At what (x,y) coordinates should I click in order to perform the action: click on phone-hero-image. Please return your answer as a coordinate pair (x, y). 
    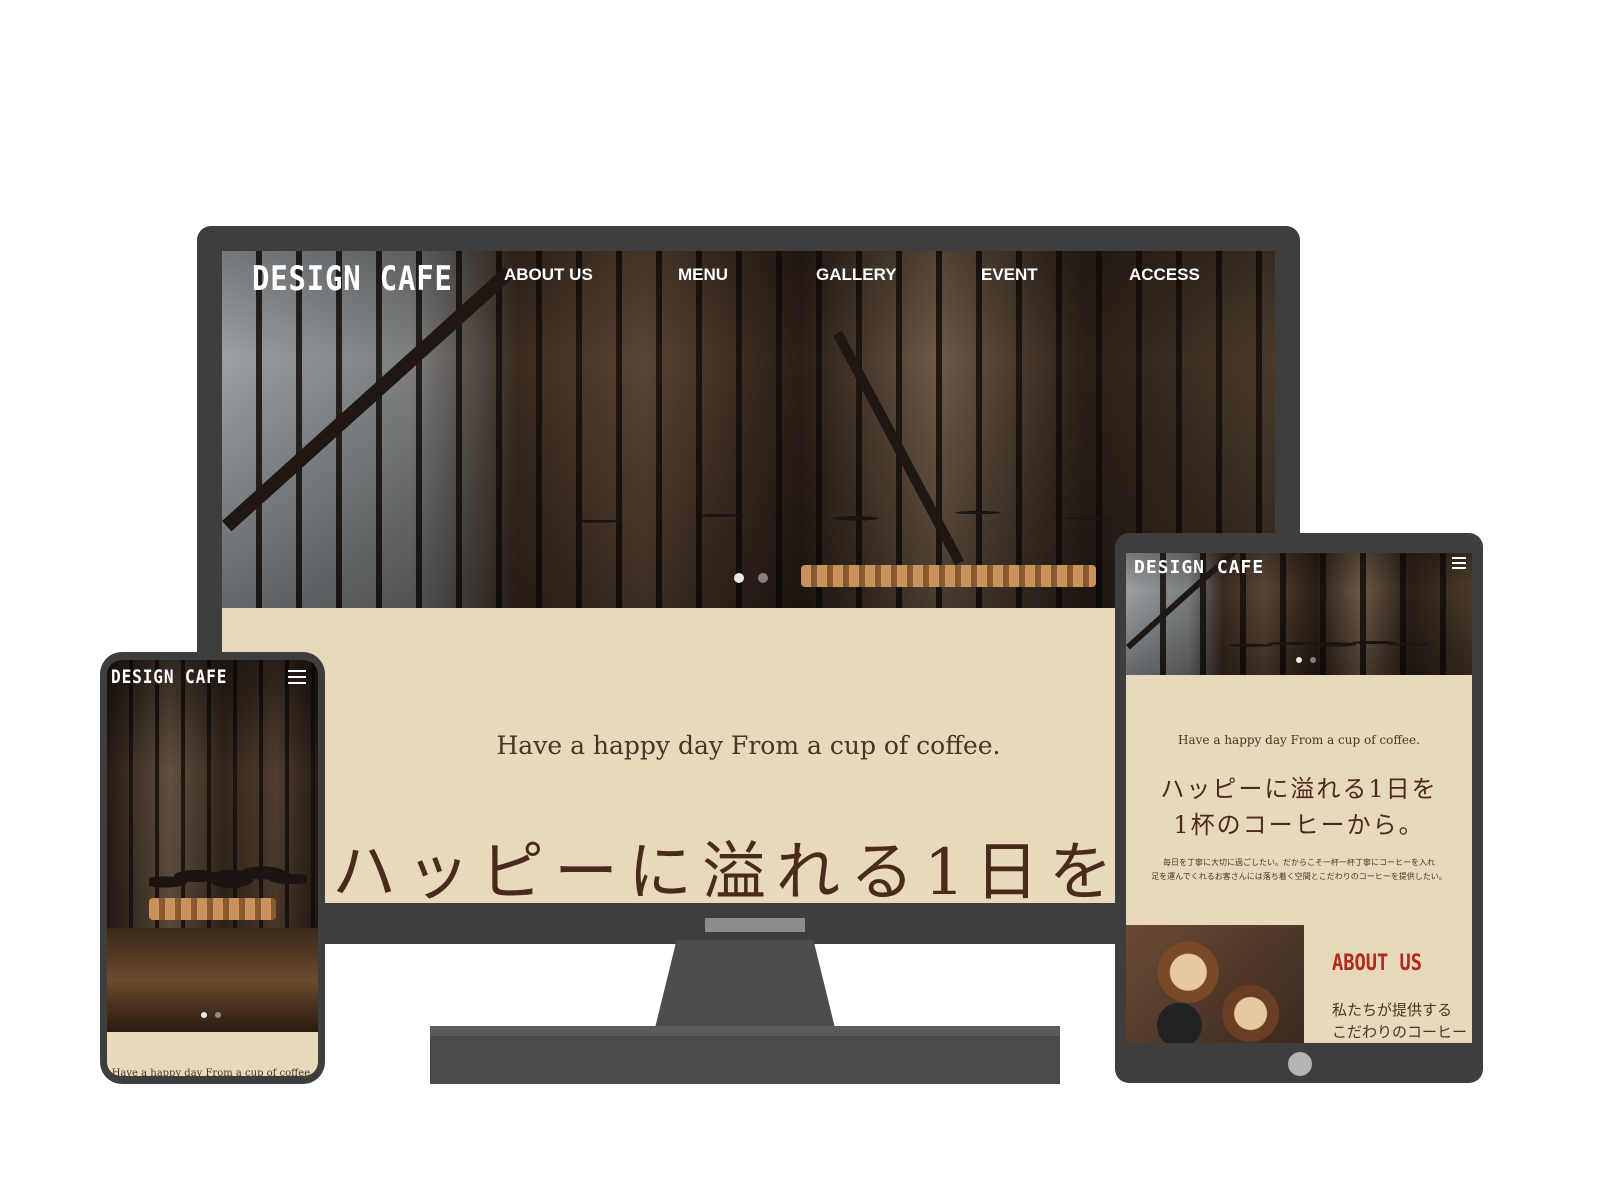
    Looking at the image, I should click on (212, 846).